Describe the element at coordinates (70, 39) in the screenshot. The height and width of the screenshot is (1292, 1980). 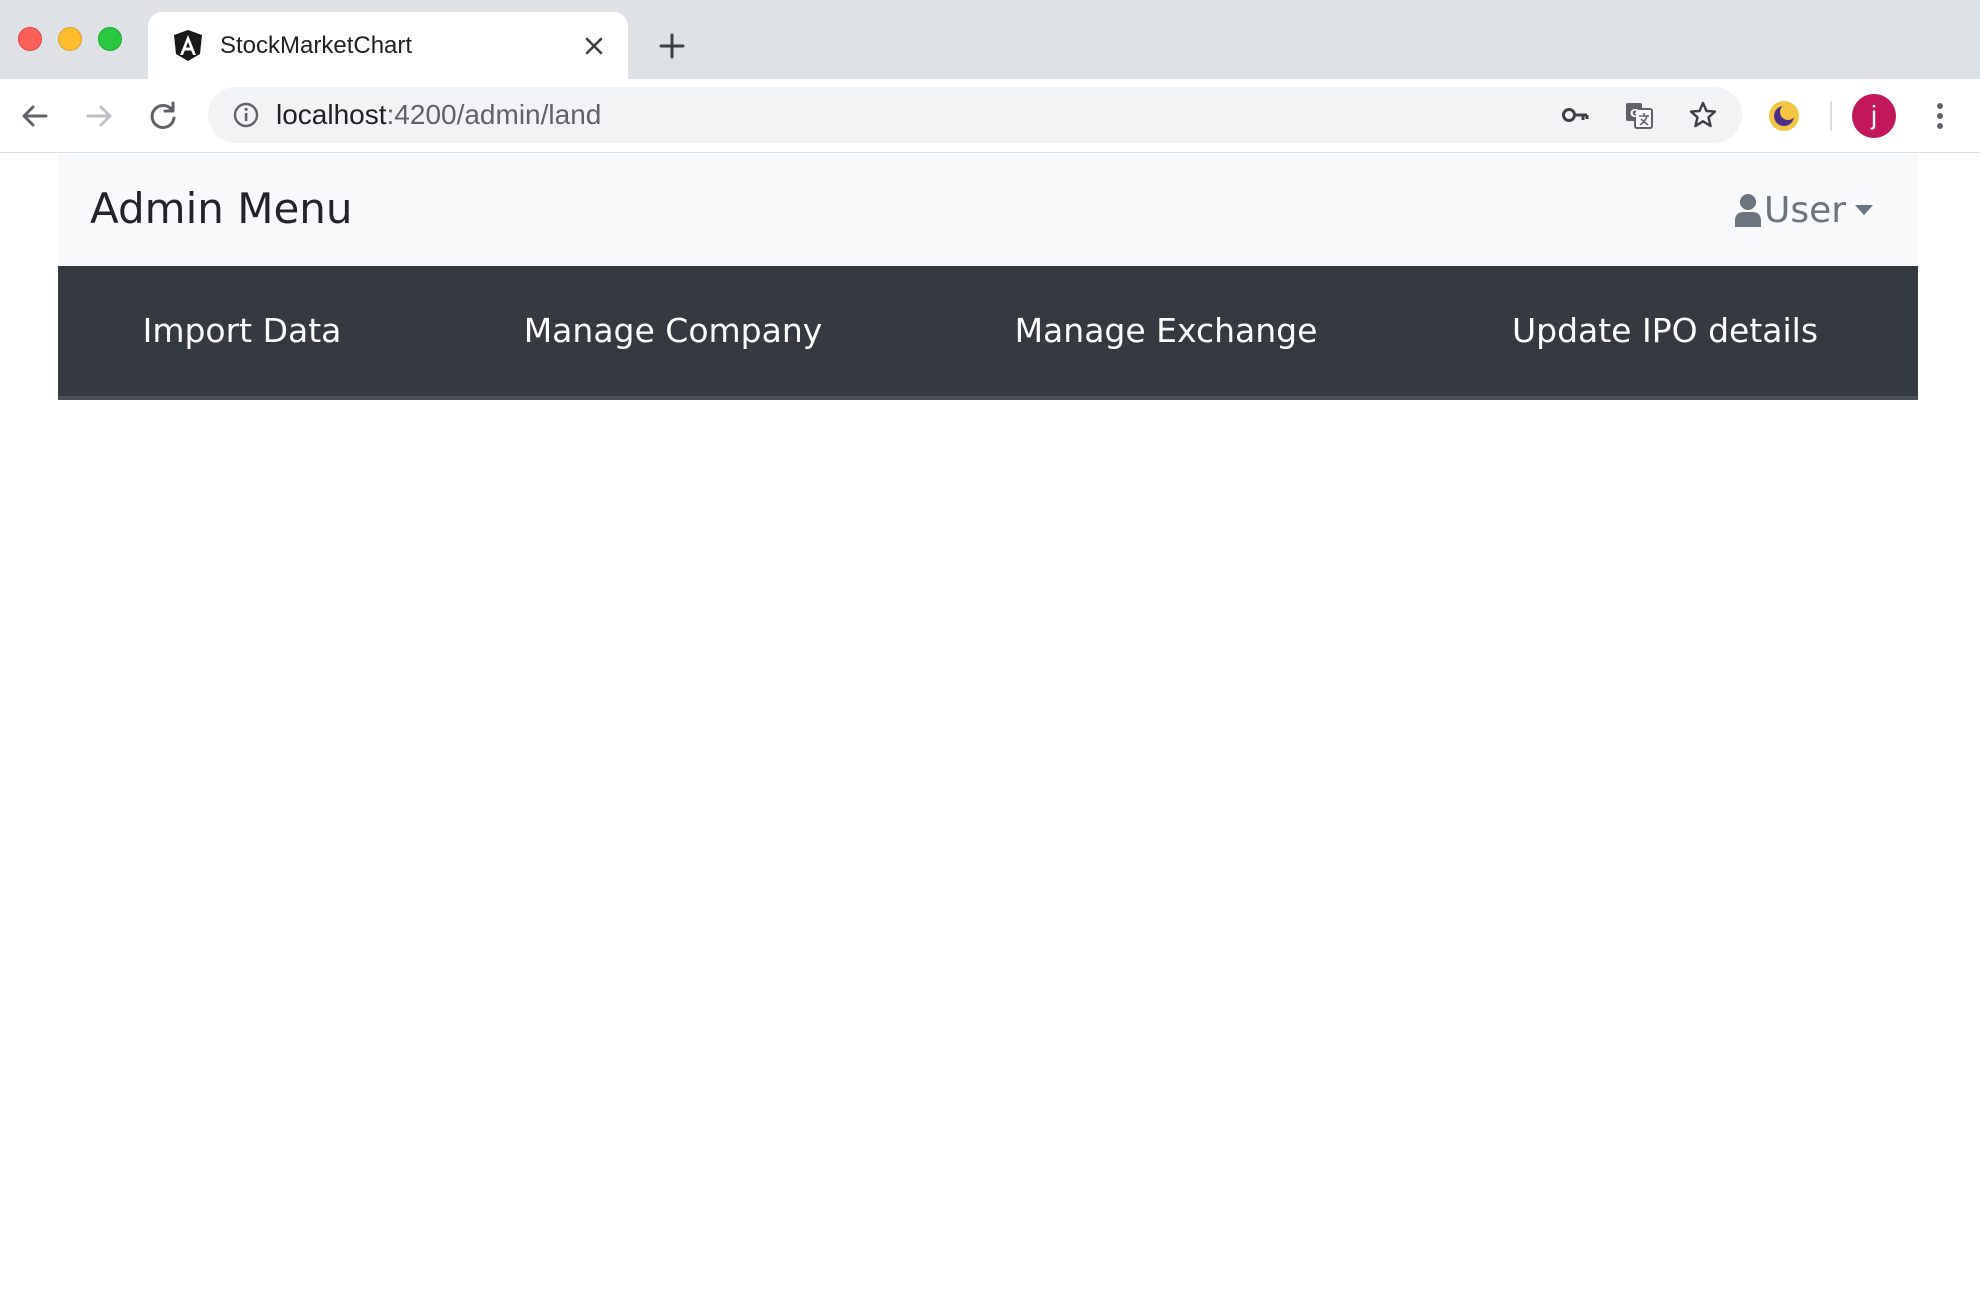
I see `minimize-window-button` at that location.